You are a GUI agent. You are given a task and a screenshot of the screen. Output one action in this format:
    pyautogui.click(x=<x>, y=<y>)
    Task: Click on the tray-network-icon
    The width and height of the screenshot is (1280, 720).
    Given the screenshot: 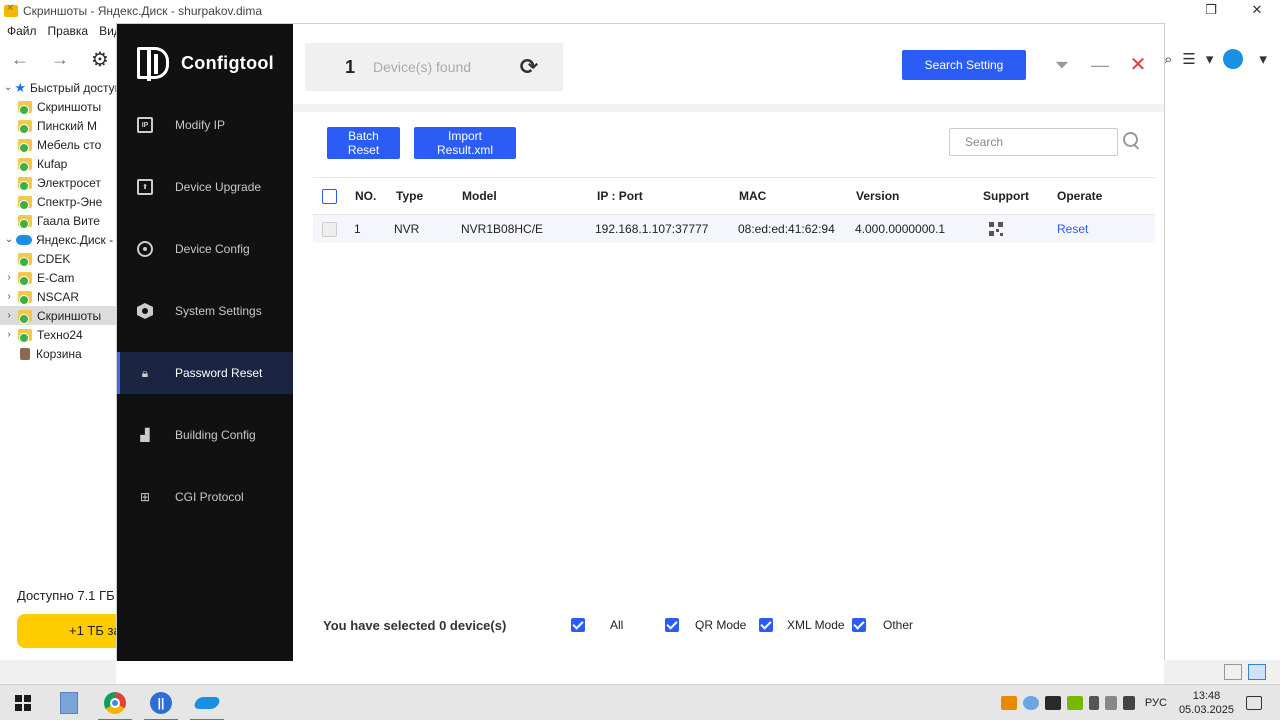 What is the action you would take?
    pyautogui.click(x=1110, y=703)
    